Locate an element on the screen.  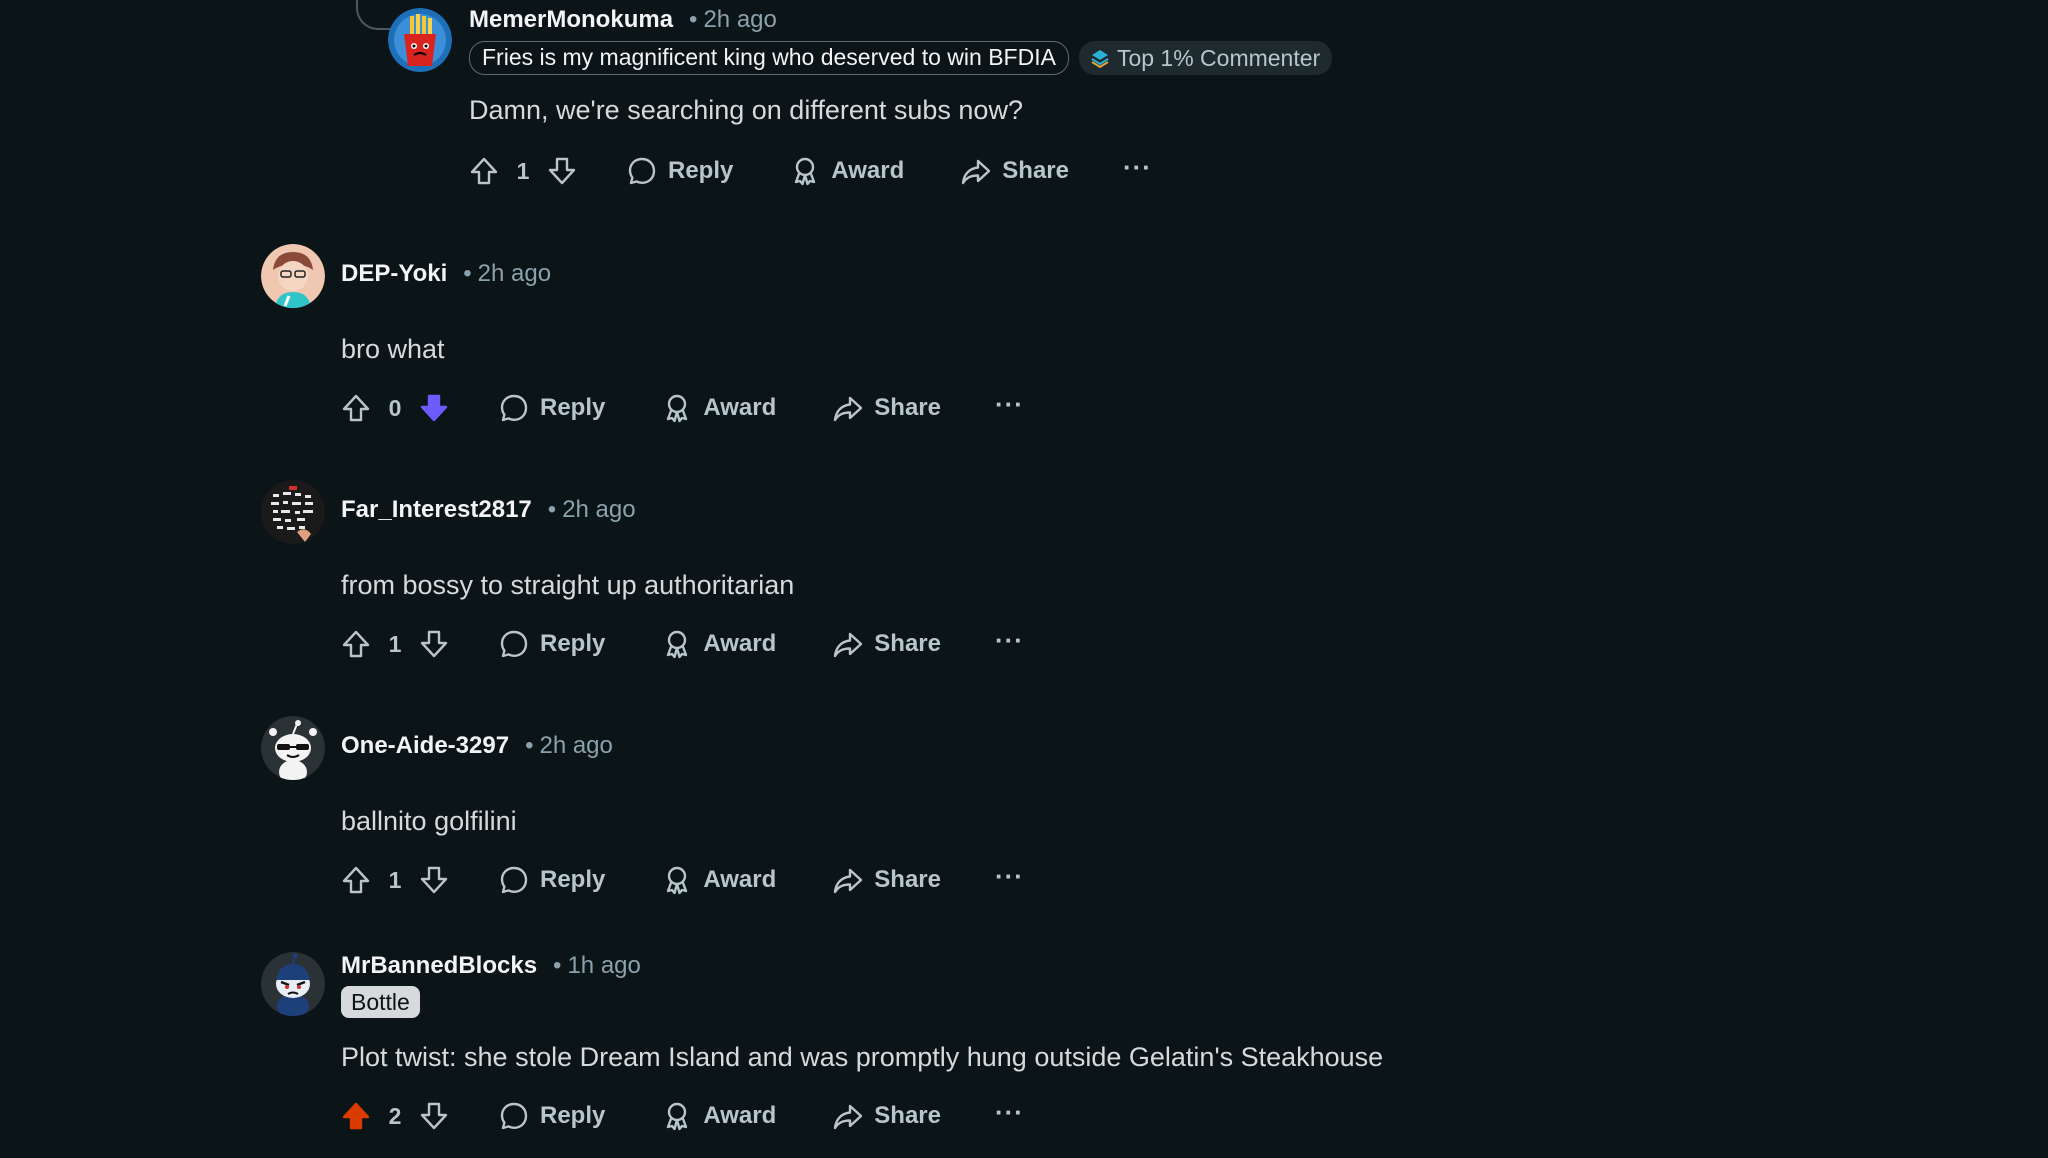
top-commenter-icon is located at coordinates (1100, 59).